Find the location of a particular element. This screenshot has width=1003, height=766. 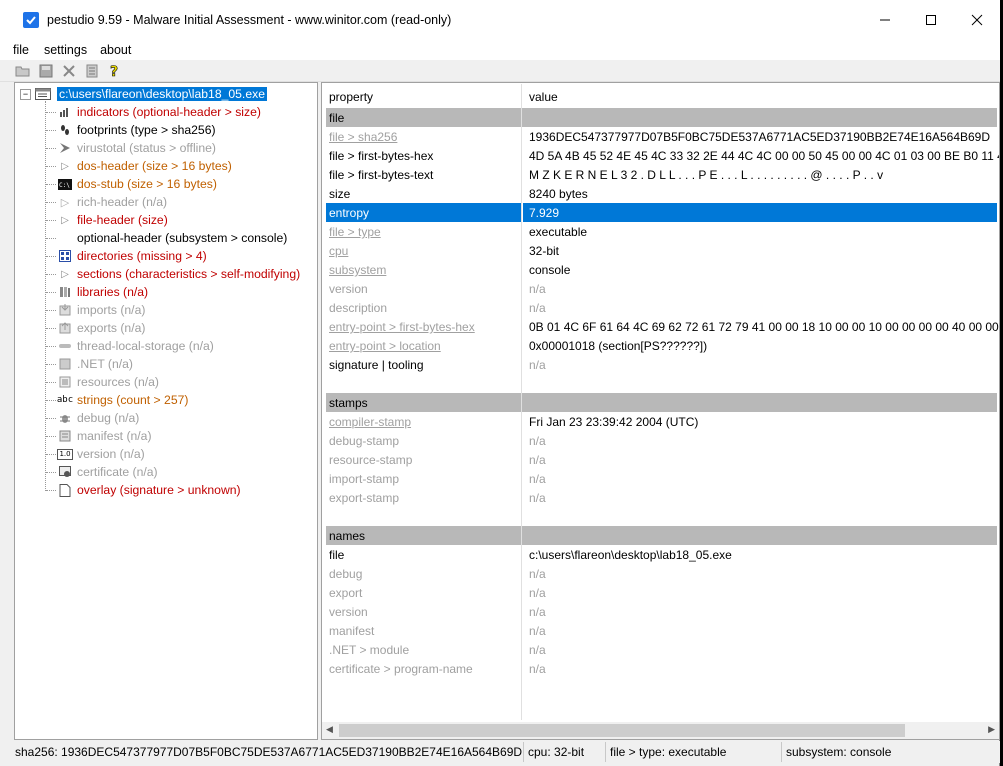

property-row: subsystem console is located at coordinates (661, 269).